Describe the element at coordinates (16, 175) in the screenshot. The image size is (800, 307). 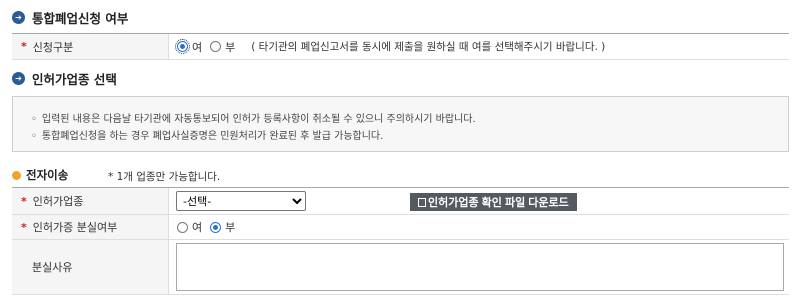
I see `circle-bullet-icon` at that location.